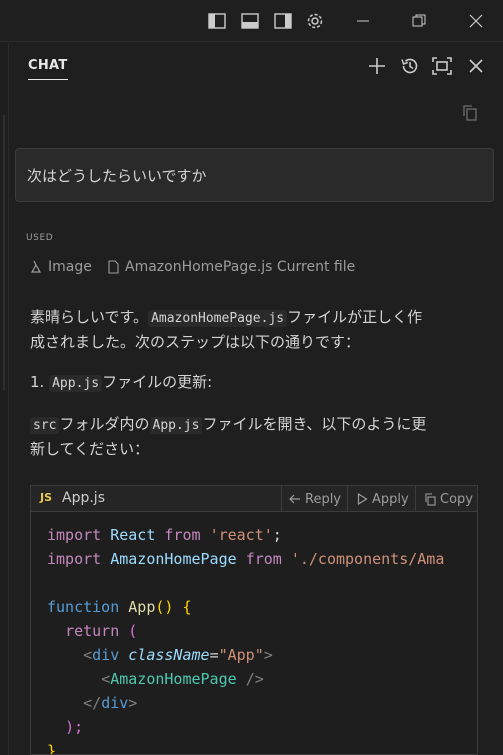 This screenshot has width=503, height=755. Describe the element at coordinates (240, 267) in the screenshot. I see `reference-file-label: AmazonHomePage.js Current file` at that location.